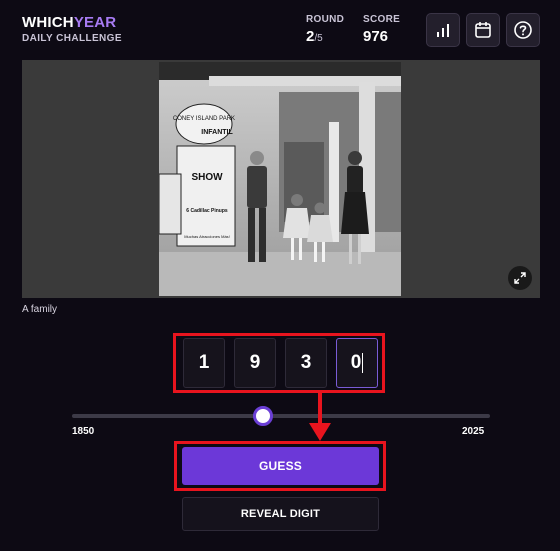 This screenshot has height=551, width=560. Describe the element at coordinates (281, 416) in the screenshot. I see `year-slider-track` at that location.